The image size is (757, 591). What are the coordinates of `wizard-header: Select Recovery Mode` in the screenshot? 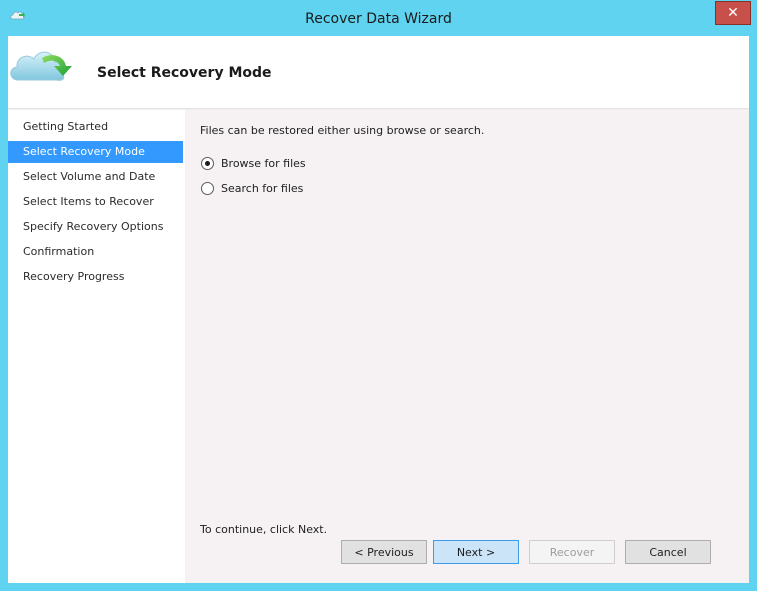 It's located at (378, 72).